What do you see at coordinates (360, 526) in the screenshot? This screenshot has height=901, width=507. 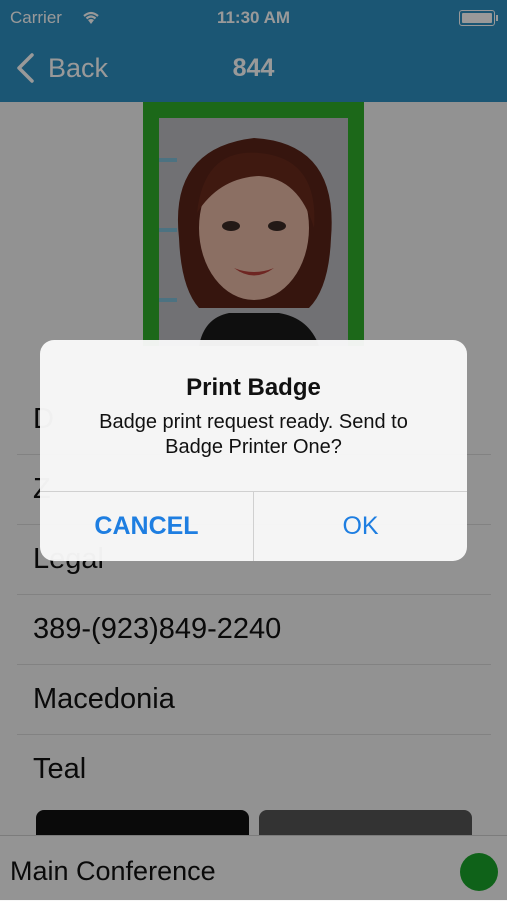 I see `ok-button: OK` at bounding box center [360, 526].